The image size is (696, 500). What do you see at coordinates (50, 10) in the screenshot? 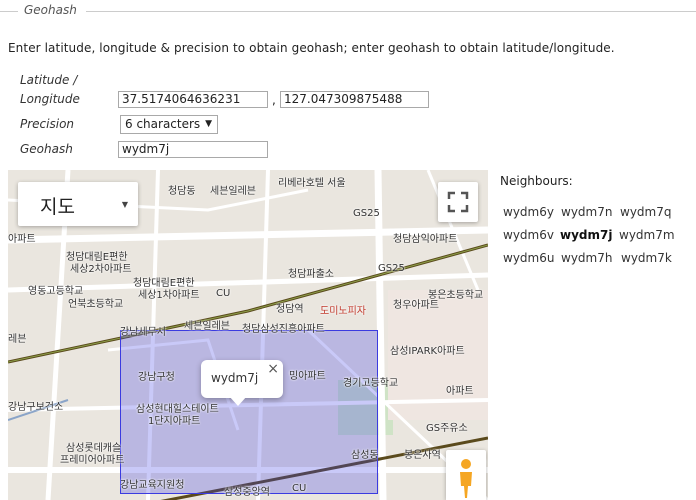
I see `section-legend: Geohash` at bounding box center [50, 10].